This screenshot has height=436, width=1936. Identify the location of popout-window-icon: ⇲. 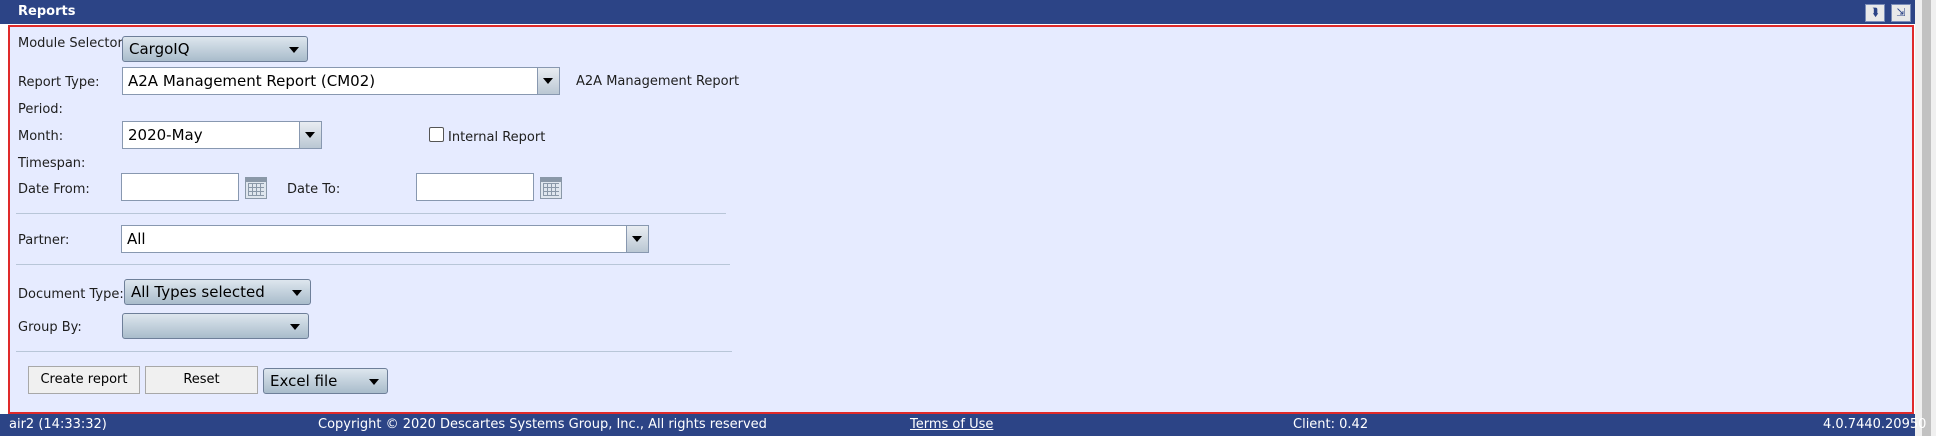
(1901, 12).